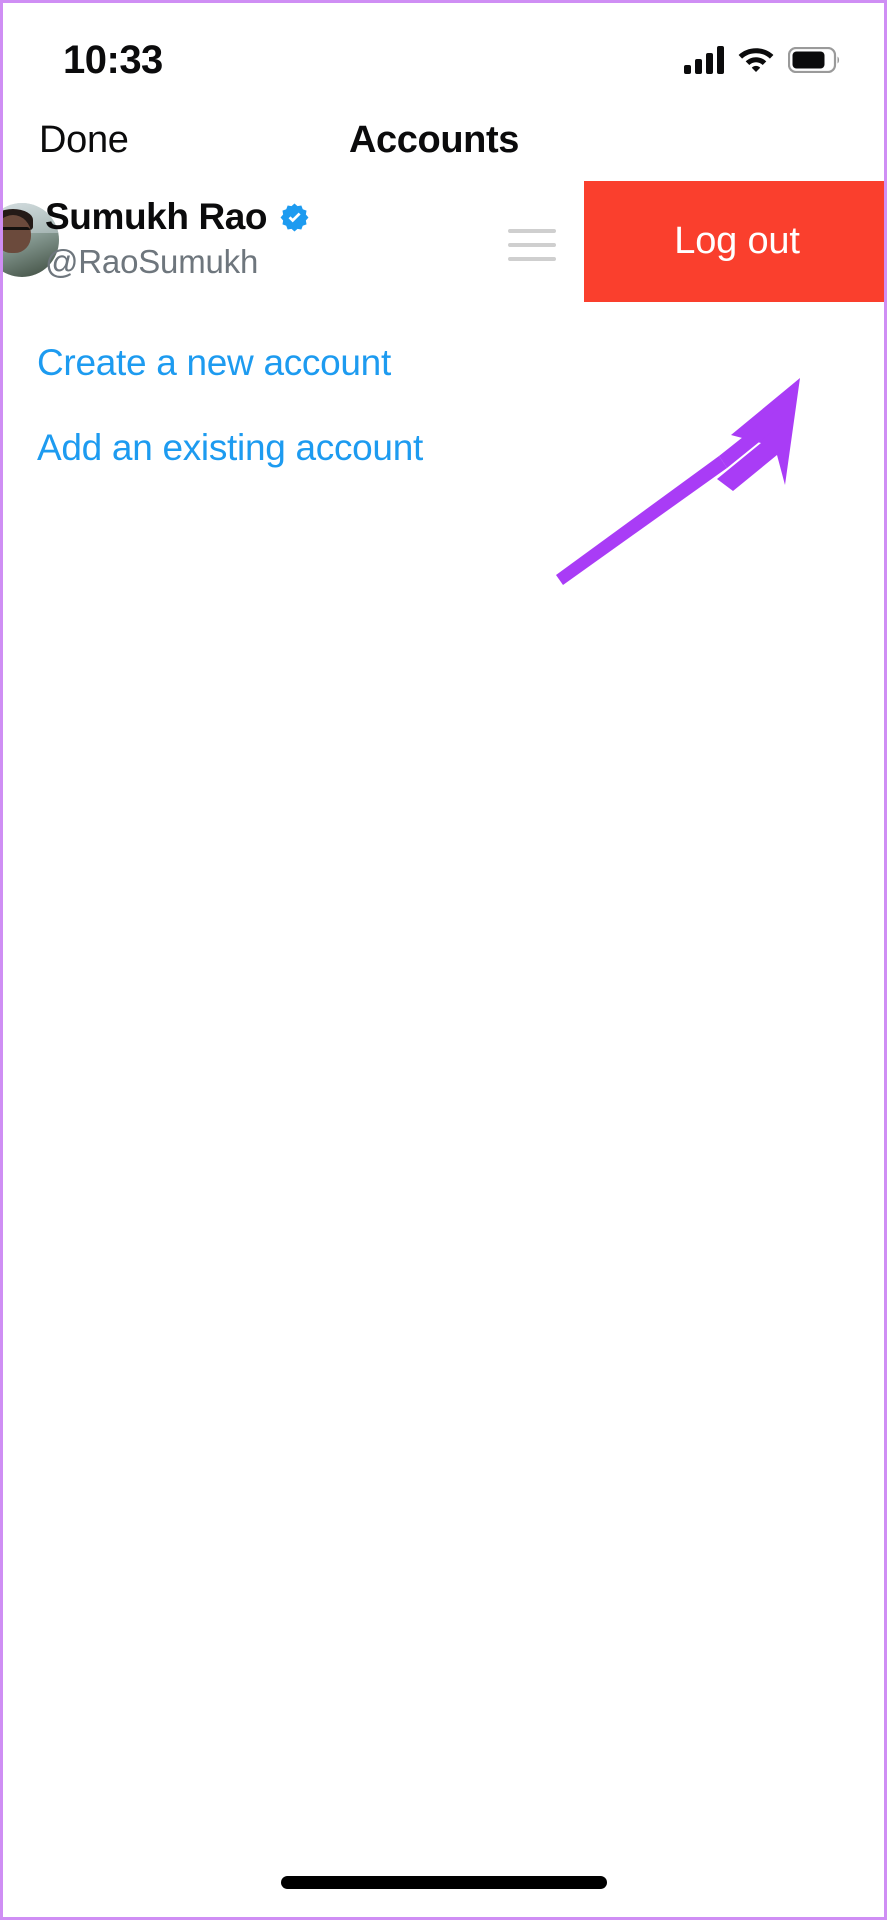 The height and width of the screenshot is (1920, 887). Describe the element at coordinates (704, 59) in the screenshot. I see `cellular-signal-icon` at that location.